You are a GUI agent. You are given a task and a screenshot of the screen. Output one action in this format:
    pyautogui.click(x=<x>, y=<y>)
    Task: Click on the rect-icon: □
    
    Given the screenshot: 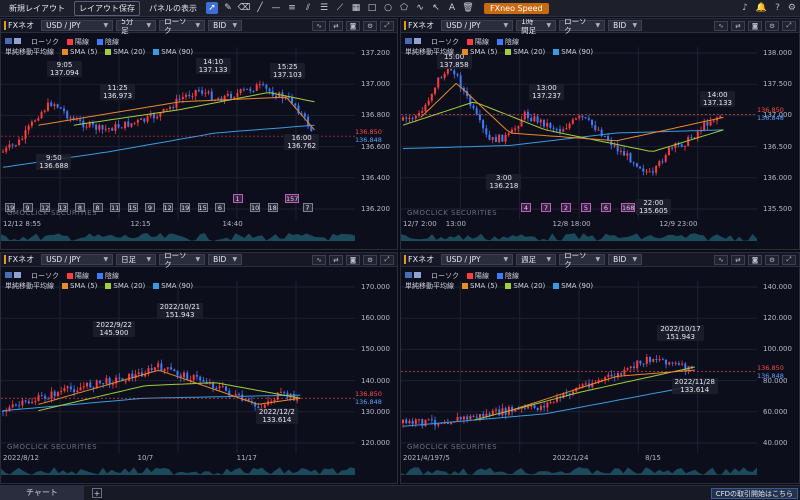 What is the action you would take?
    pyautogui.click(x=372, y=8)
    